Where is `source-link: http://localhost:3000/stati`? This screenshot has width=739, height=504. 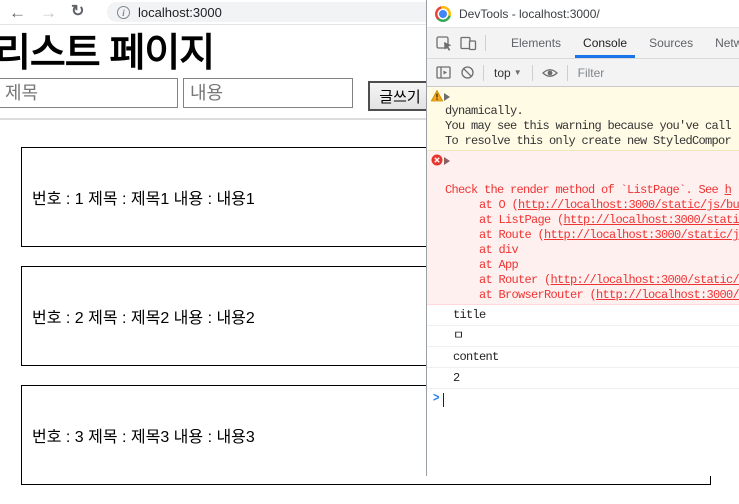 source-link: http://localhost:3000/stati is located at coordinates (651, 220).